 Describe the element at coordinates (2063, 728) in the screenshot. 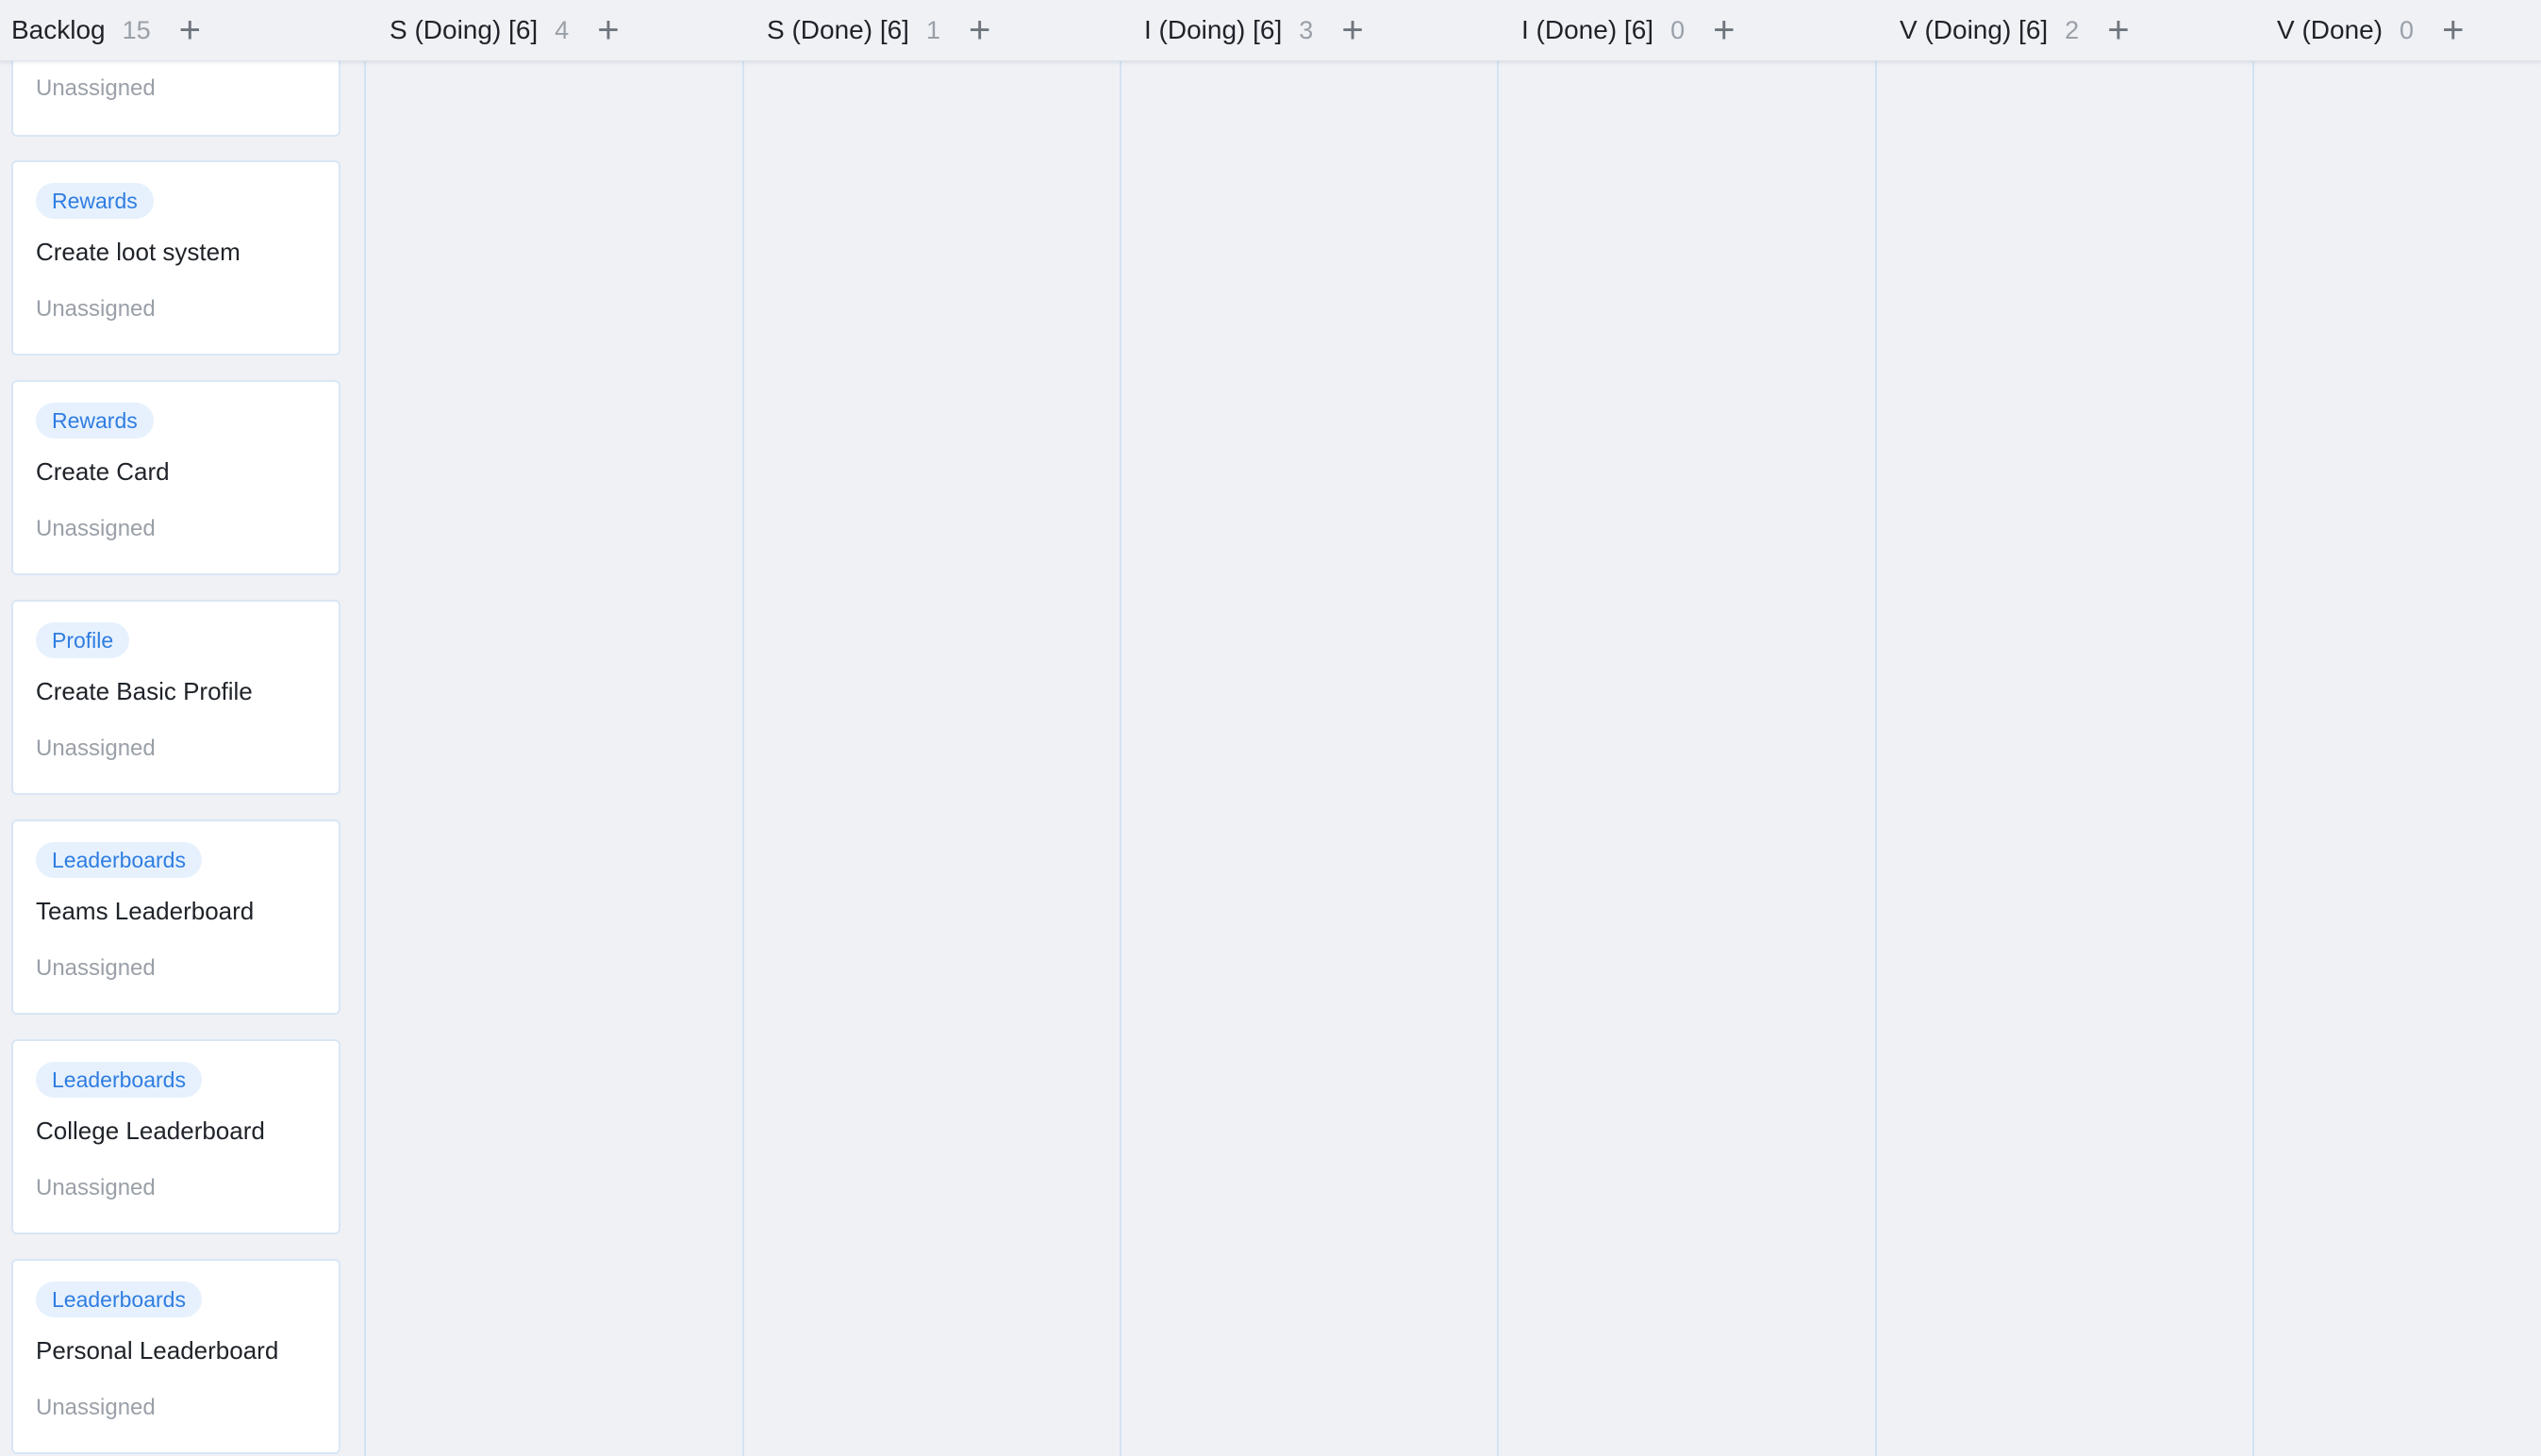

I see `column-v-doing: V (Doing) [6] 2 +` at that location.